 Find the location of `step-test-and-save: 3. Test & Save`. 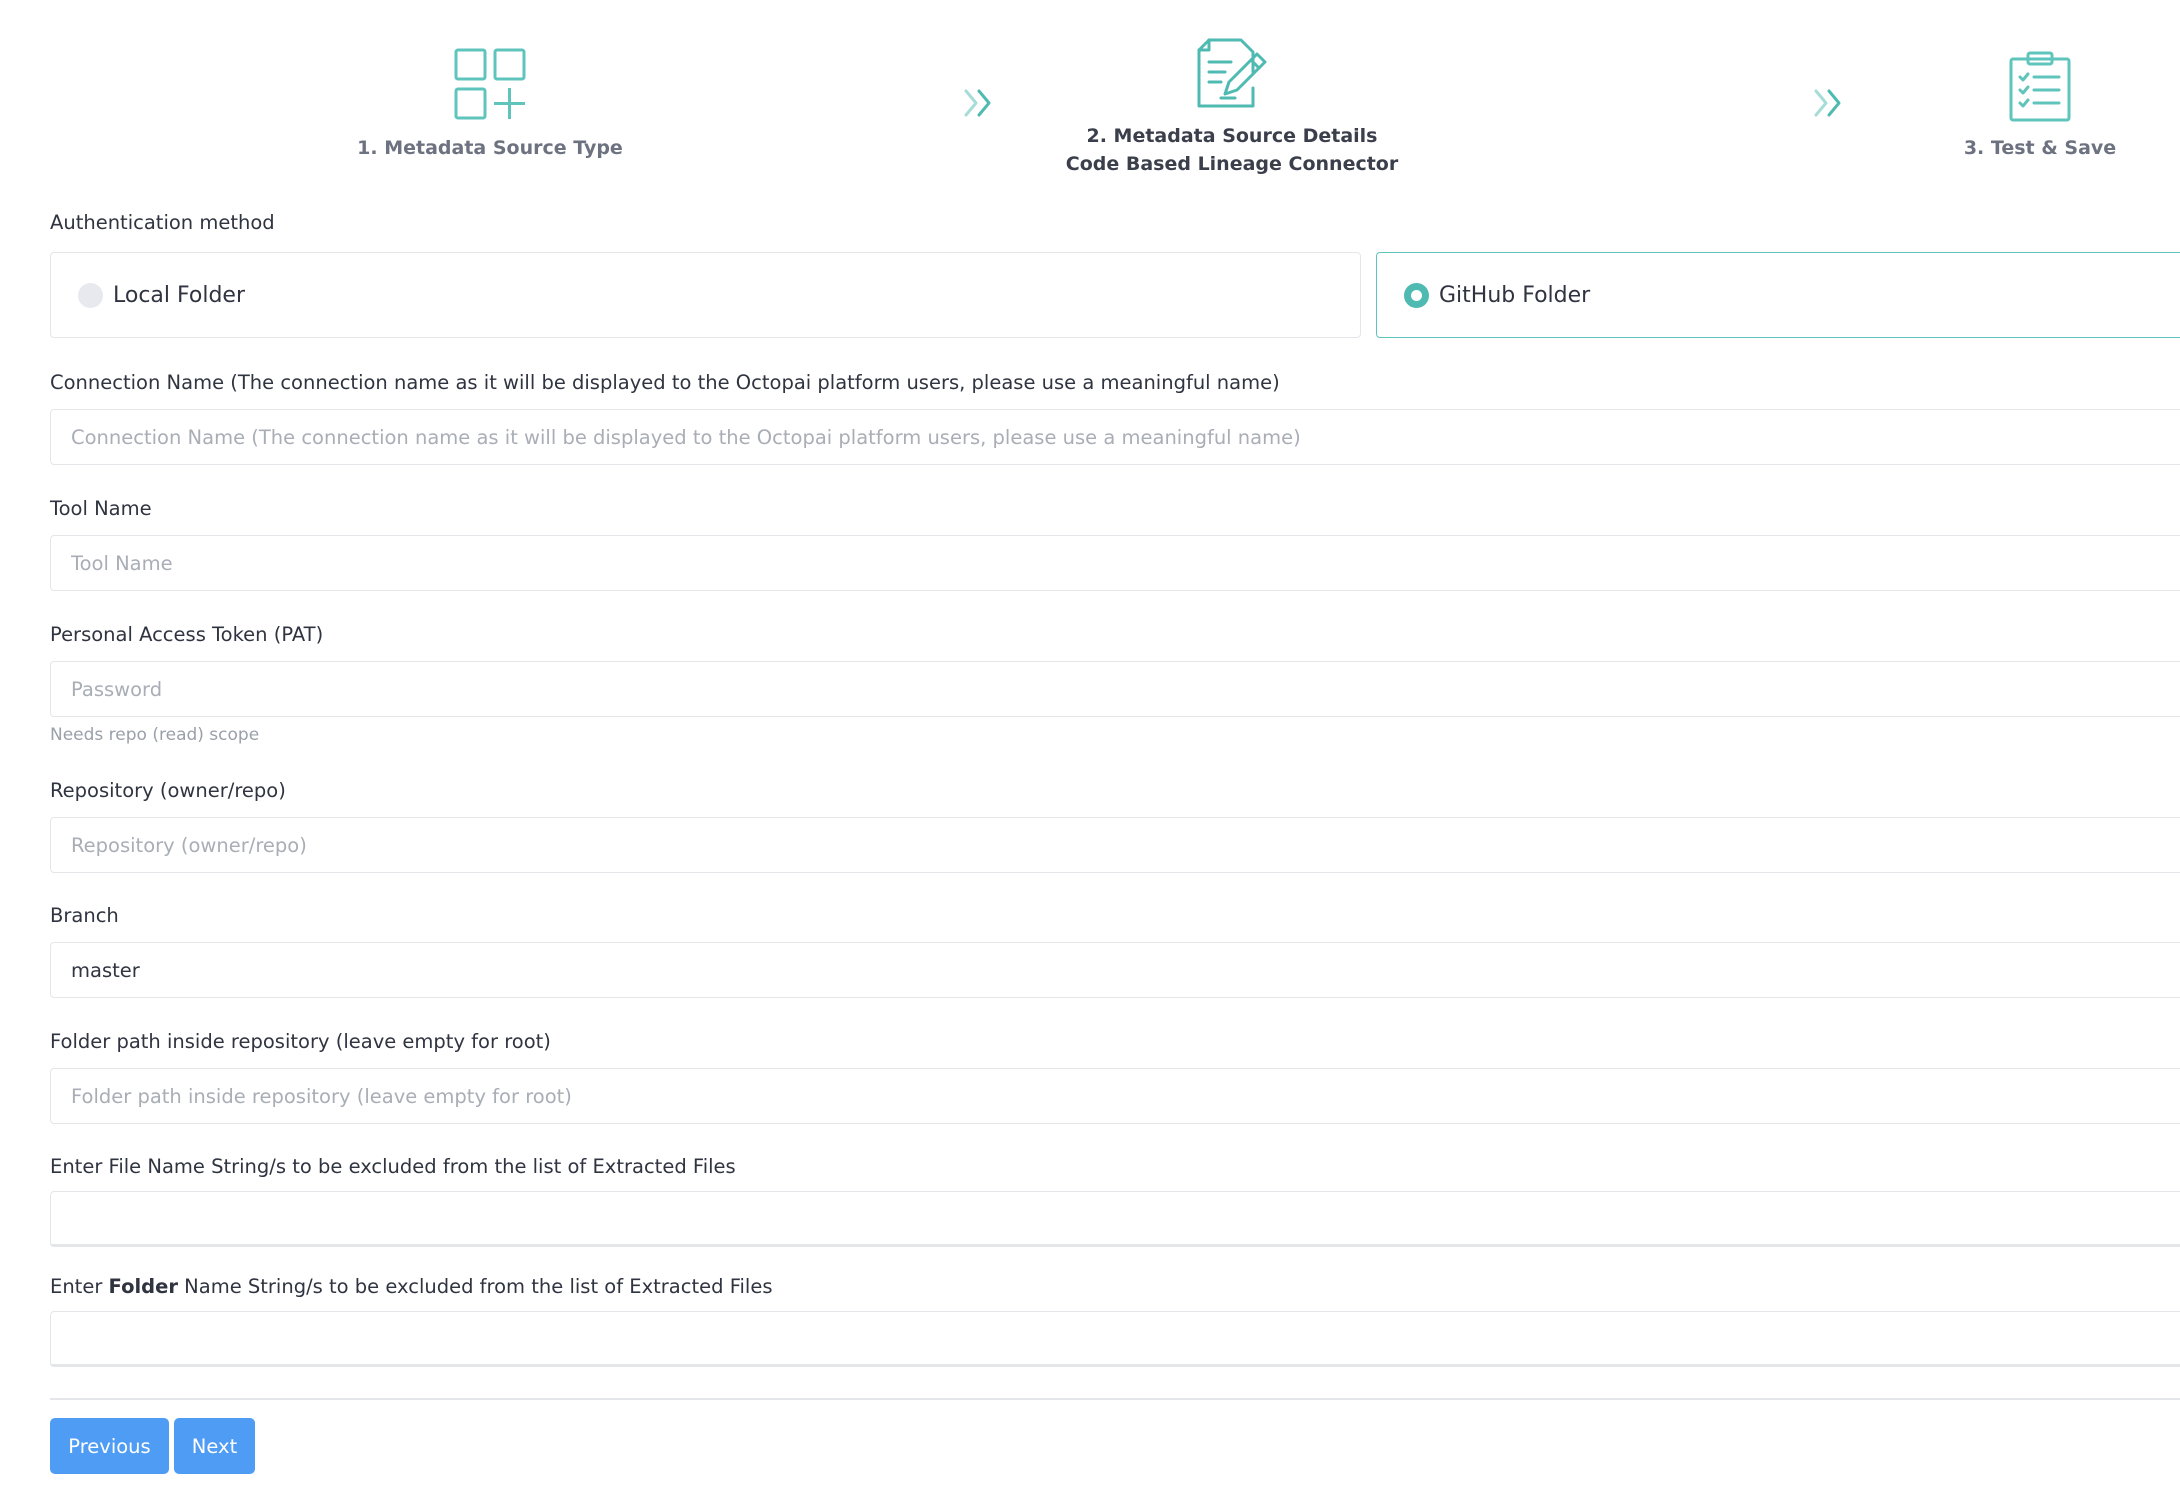

step-test-and-save: 3. Test & Save is located at coordinates (2035, 106).